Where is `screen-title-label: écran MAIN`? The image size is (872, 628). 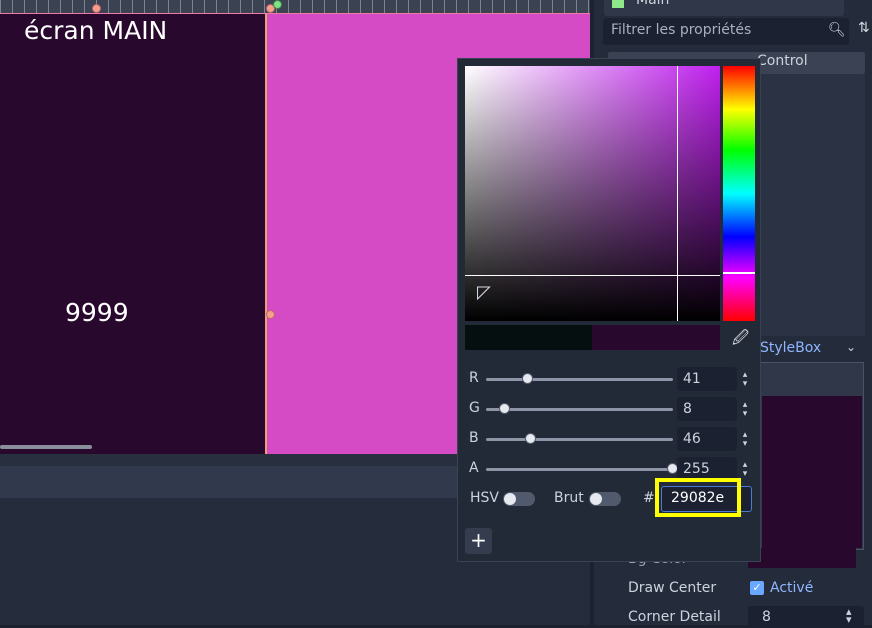
screen-title-label: écran MAIN is located at coordinates (96, 30).